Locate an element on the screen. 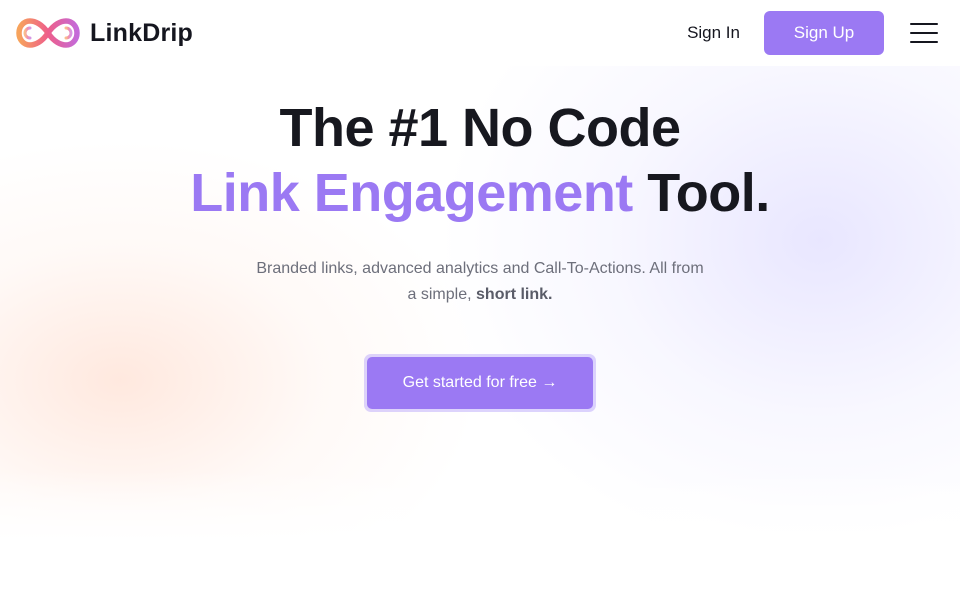  brand-logo-link: LinkDrip is located at coordinates (104, 33).